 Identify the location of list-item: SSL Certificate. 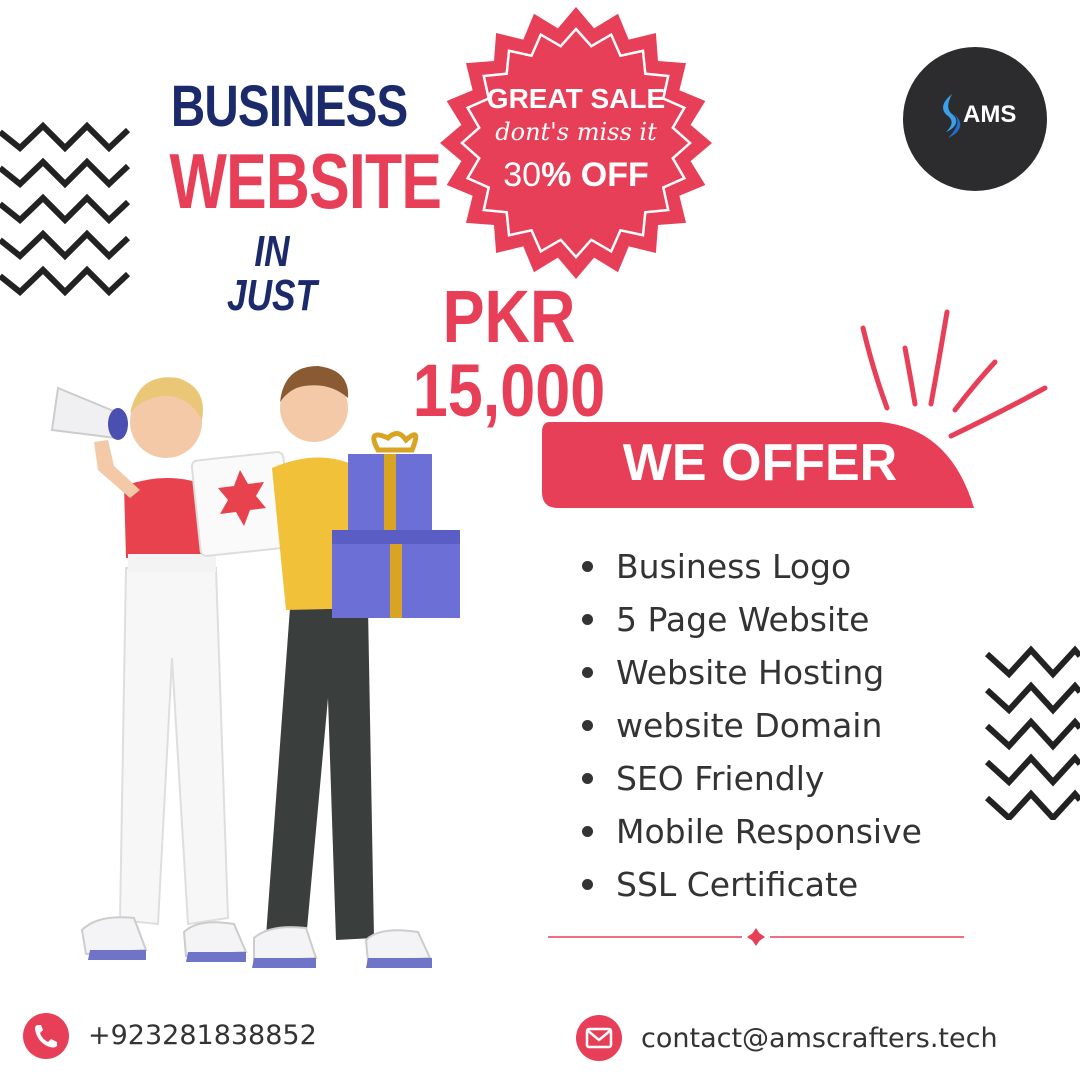
(752, 884).